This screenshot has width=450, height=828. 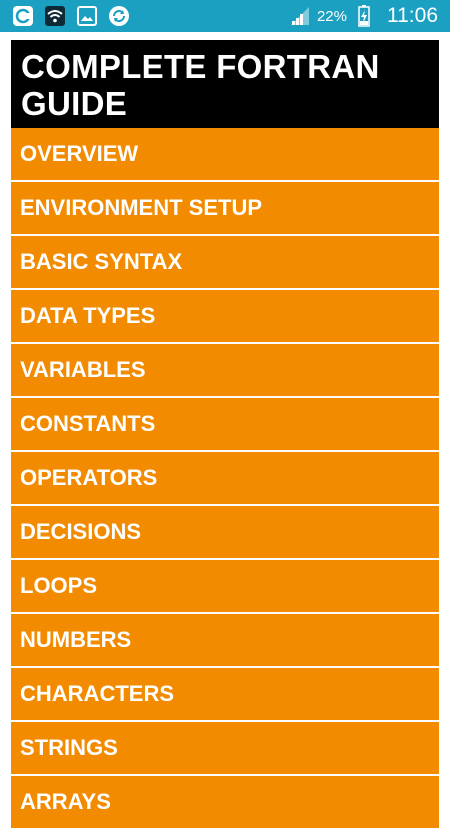 I want to click on signal-icon, so click(x=300, y=16).